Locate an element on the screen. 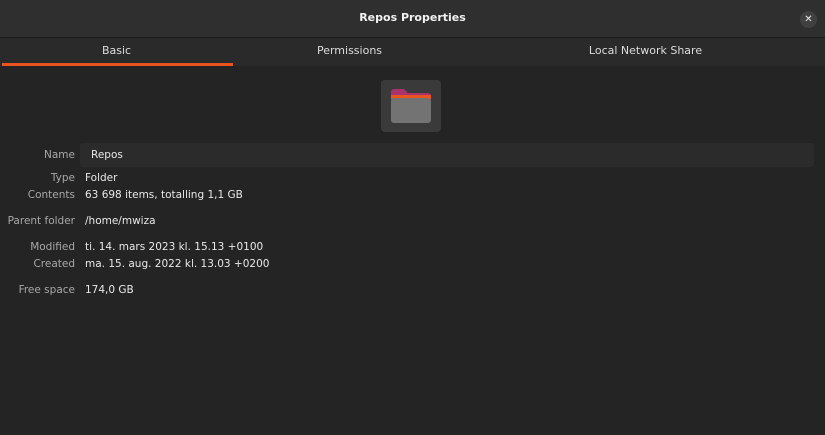 The height and width of the screenshot is (435, 825). folder-icon-button is located at coordinates (411, 106).